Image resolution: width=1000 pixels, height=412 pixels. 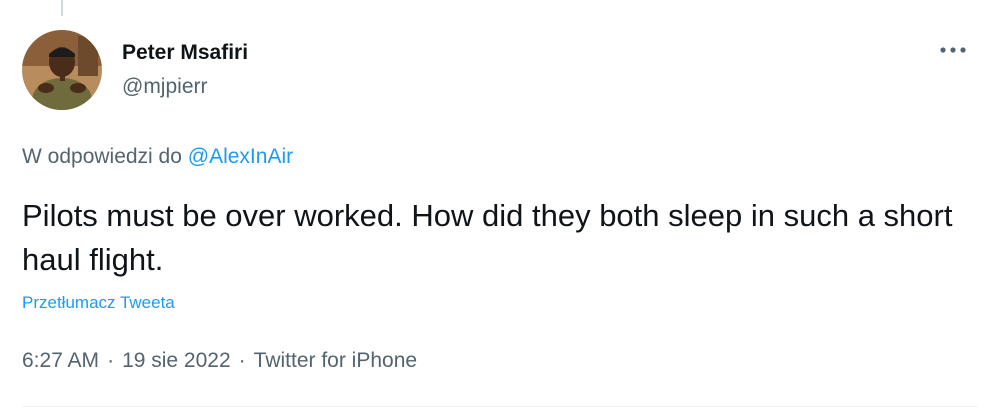 I want to click on author-names: Peter Msafiri @mjpierr, so click(x=185, y=70).